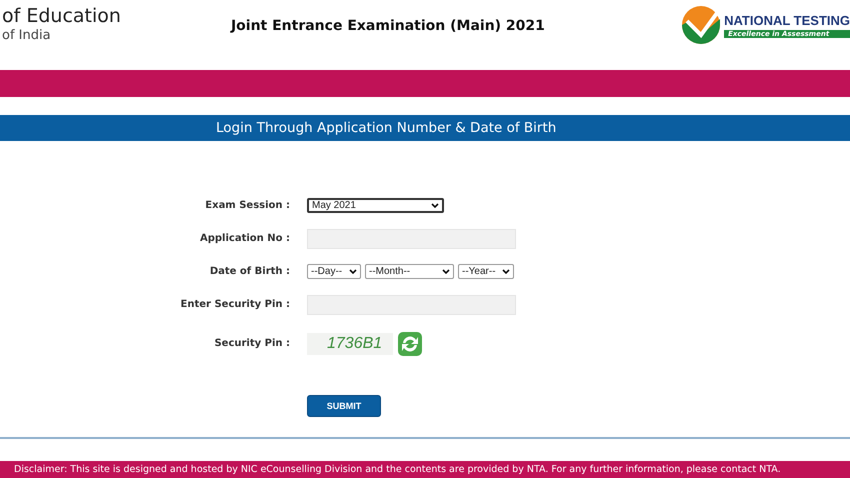  Describe the element at coordinates (410, 343) in the screenshot. I see `refresh-icon` at that location.